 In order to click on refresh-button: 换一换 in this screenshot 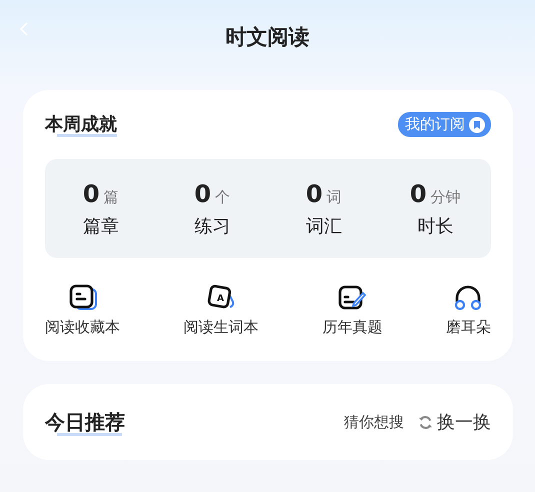, I will do `click(454, 422)`.